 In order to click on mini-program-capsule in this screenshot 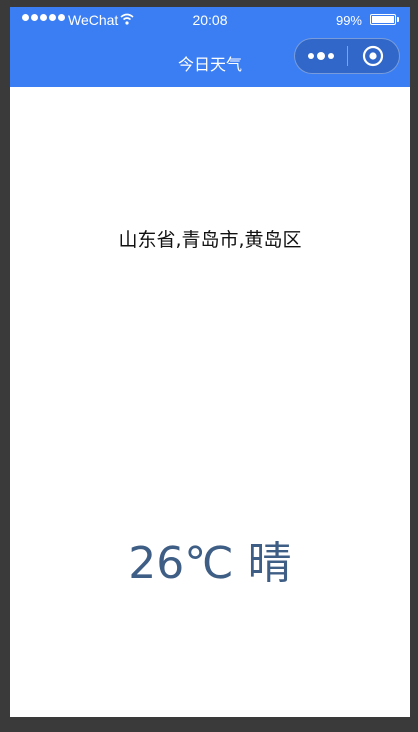, I will do `click(347, 56)`.